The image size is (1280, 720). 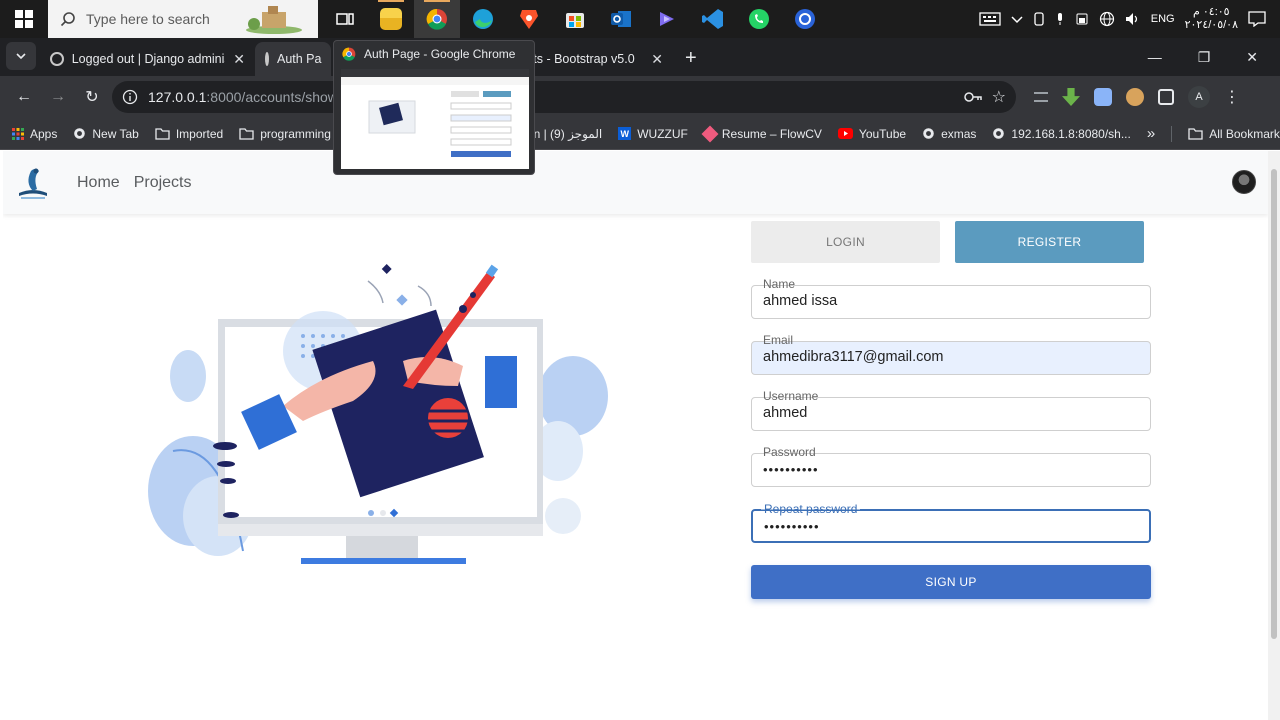 I want to click on system-tray: ENG ٠٤:٠٥ م ٢٠٢٤/٠٥/٠٨, so click(x=1129, y=19).